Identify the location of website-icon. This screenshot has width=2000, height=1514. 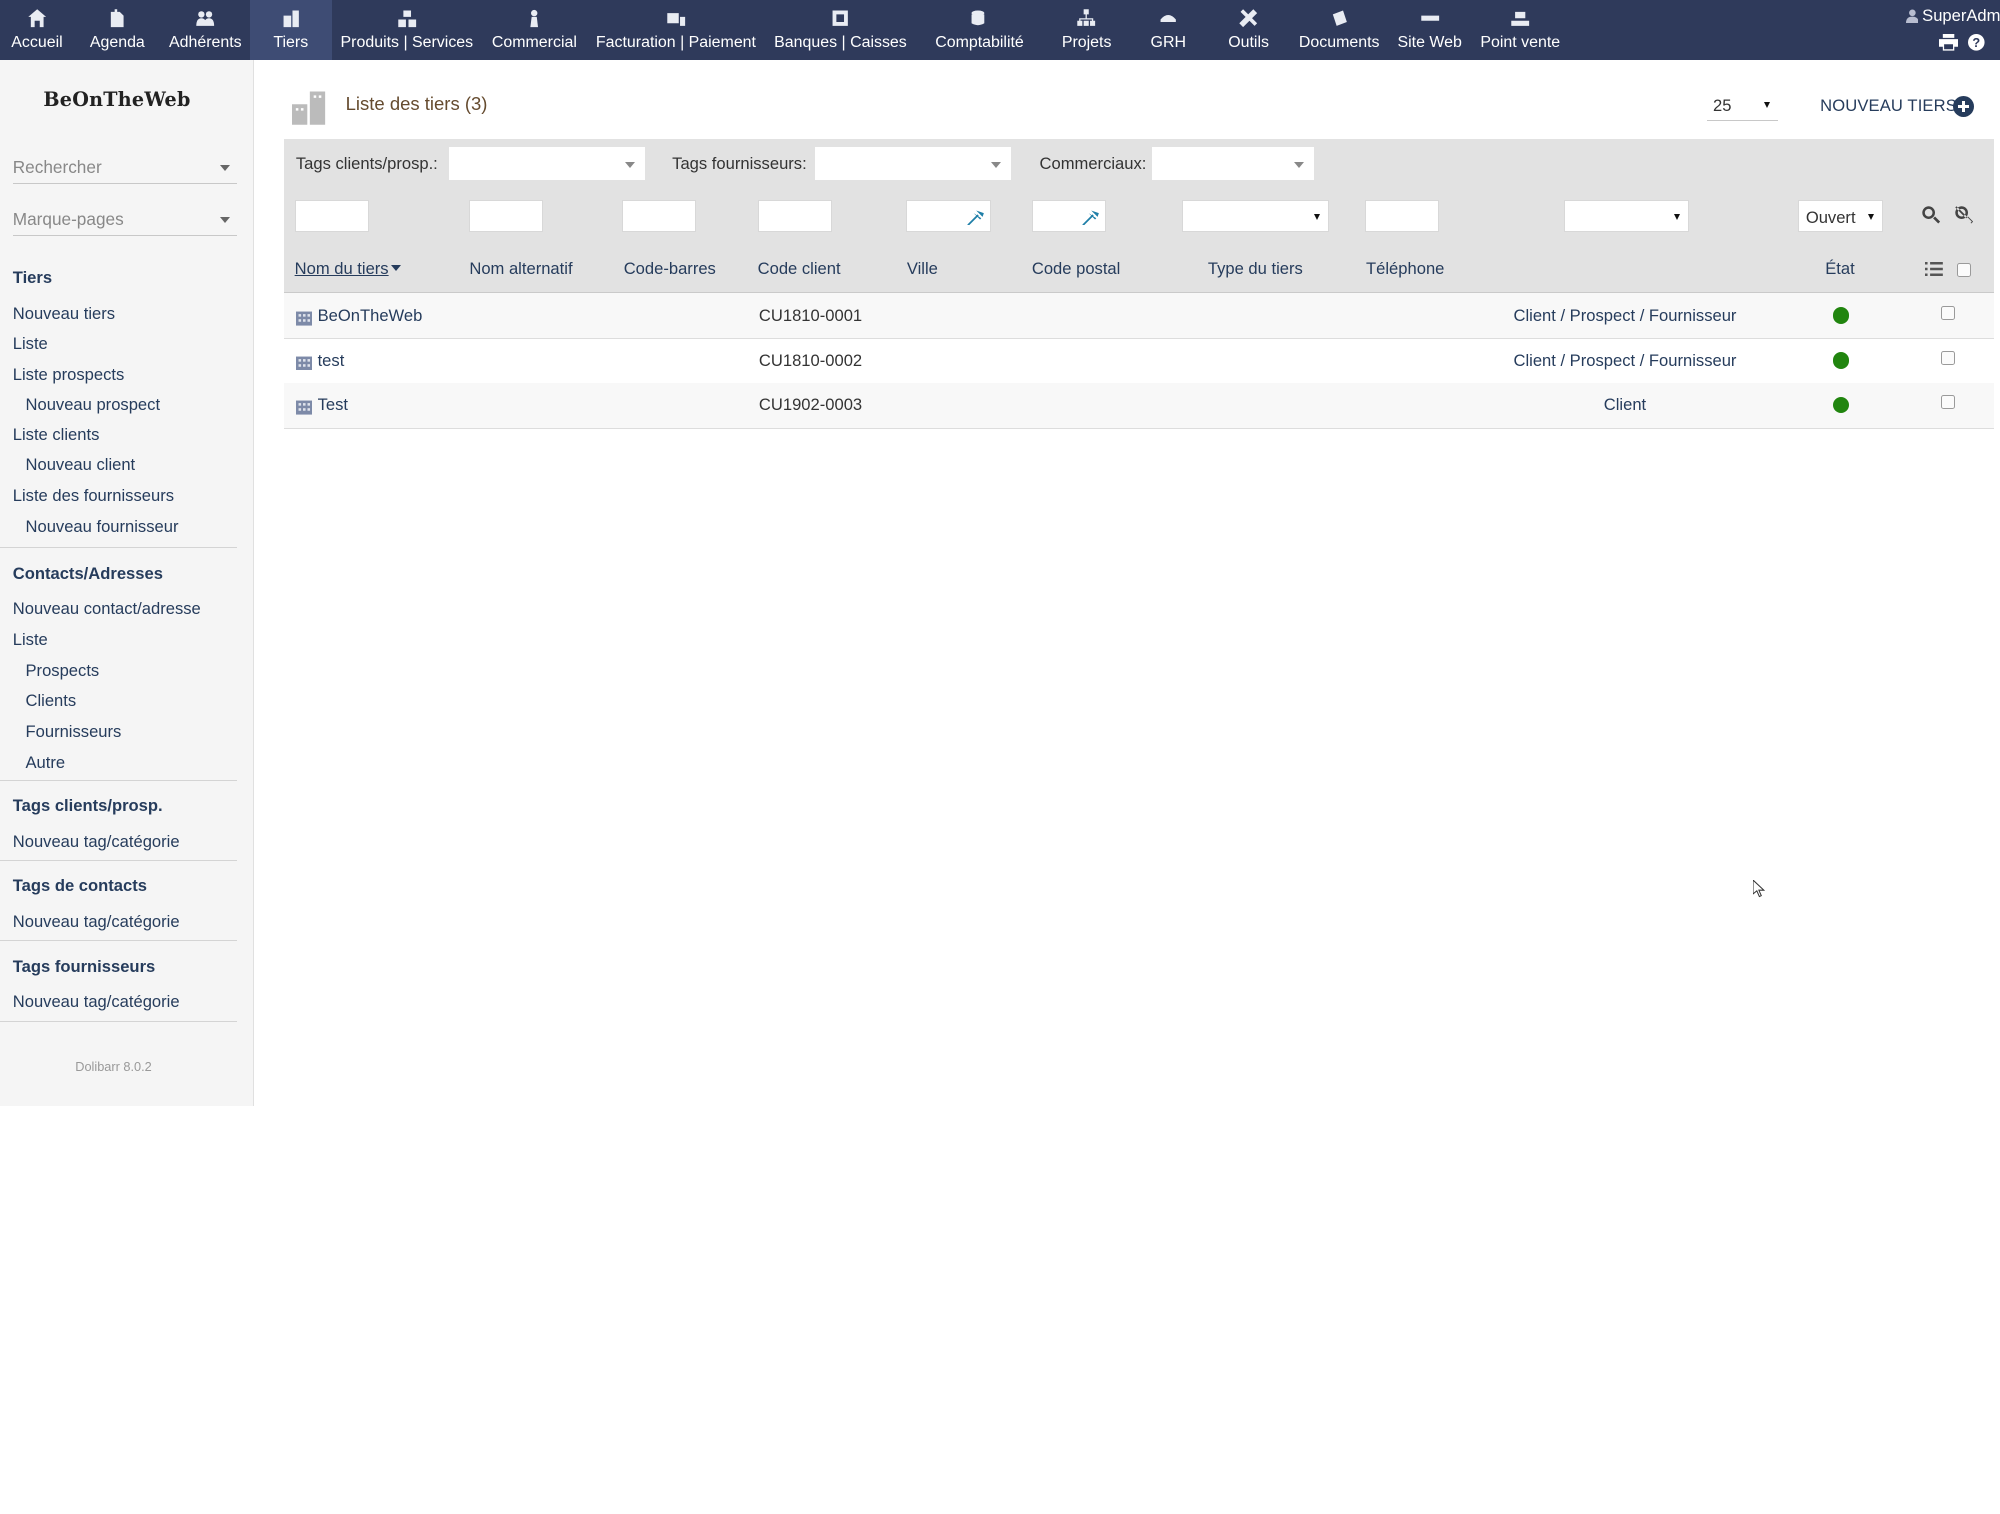
(1430, 17).